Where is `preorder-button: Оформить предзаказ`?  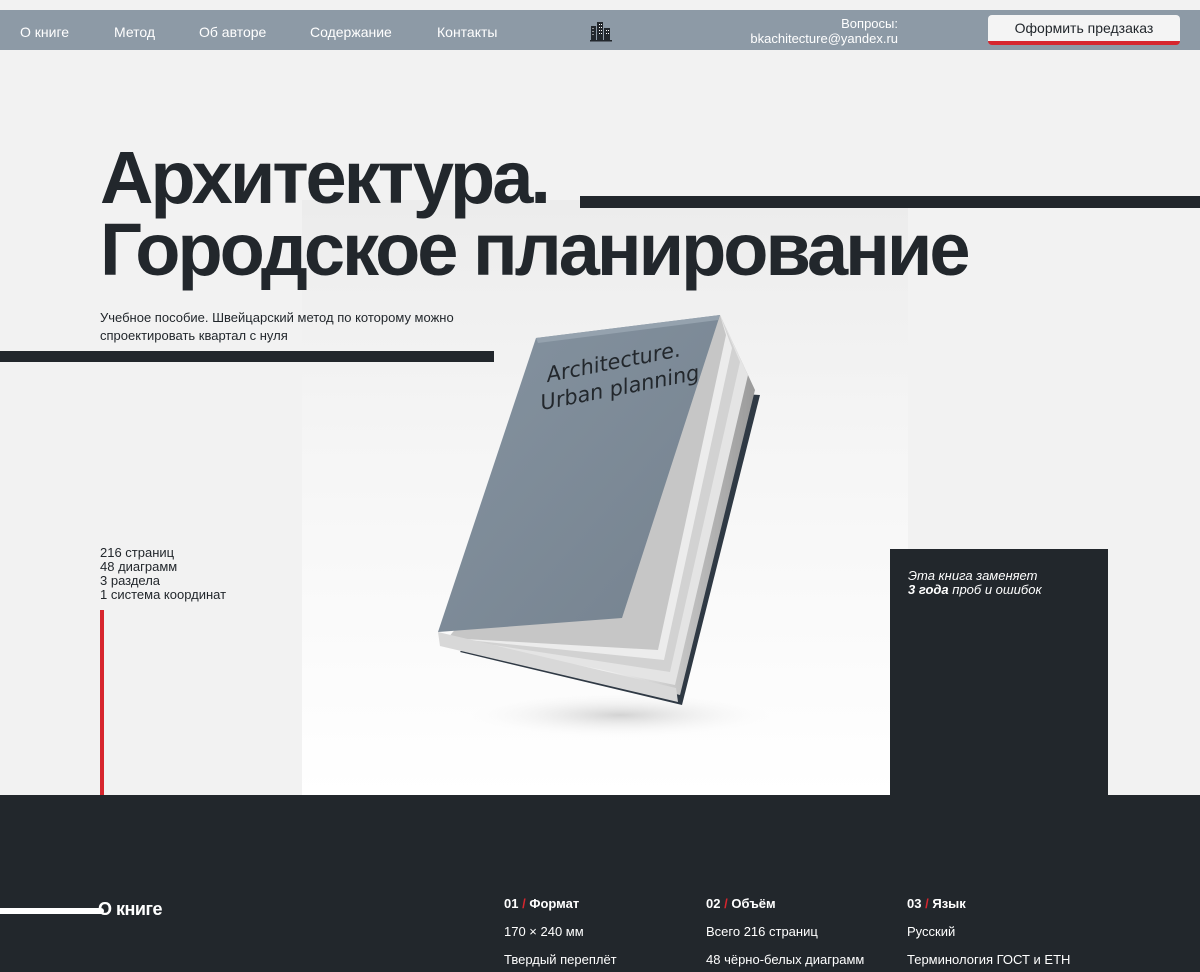 preorder-button: Оформить предзаказ is located at coordinates (1084, 30).